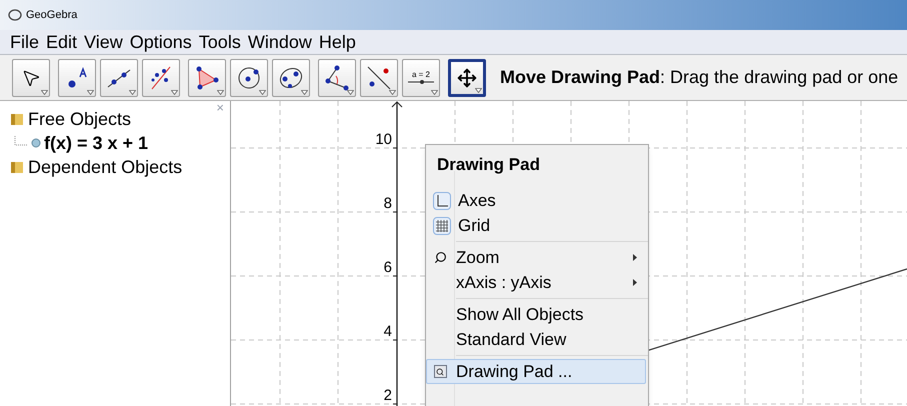 The height and width of the screenshot is (406, 907). Describe the element at coordinates (488, 165) in the screenshot. I see `context-menu-title: Drawing Pad` at that location.